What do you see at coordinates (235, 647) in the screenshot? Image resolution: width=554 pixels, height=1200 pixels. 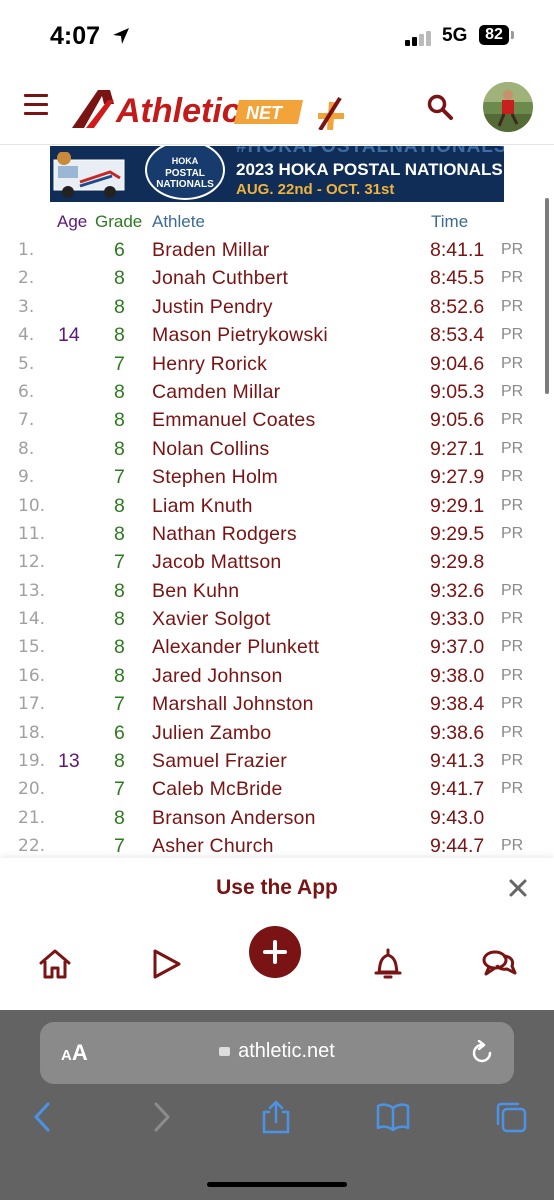 I see `athlete-name-link: Alexander Plunkett` at bounding box center [235, 647].